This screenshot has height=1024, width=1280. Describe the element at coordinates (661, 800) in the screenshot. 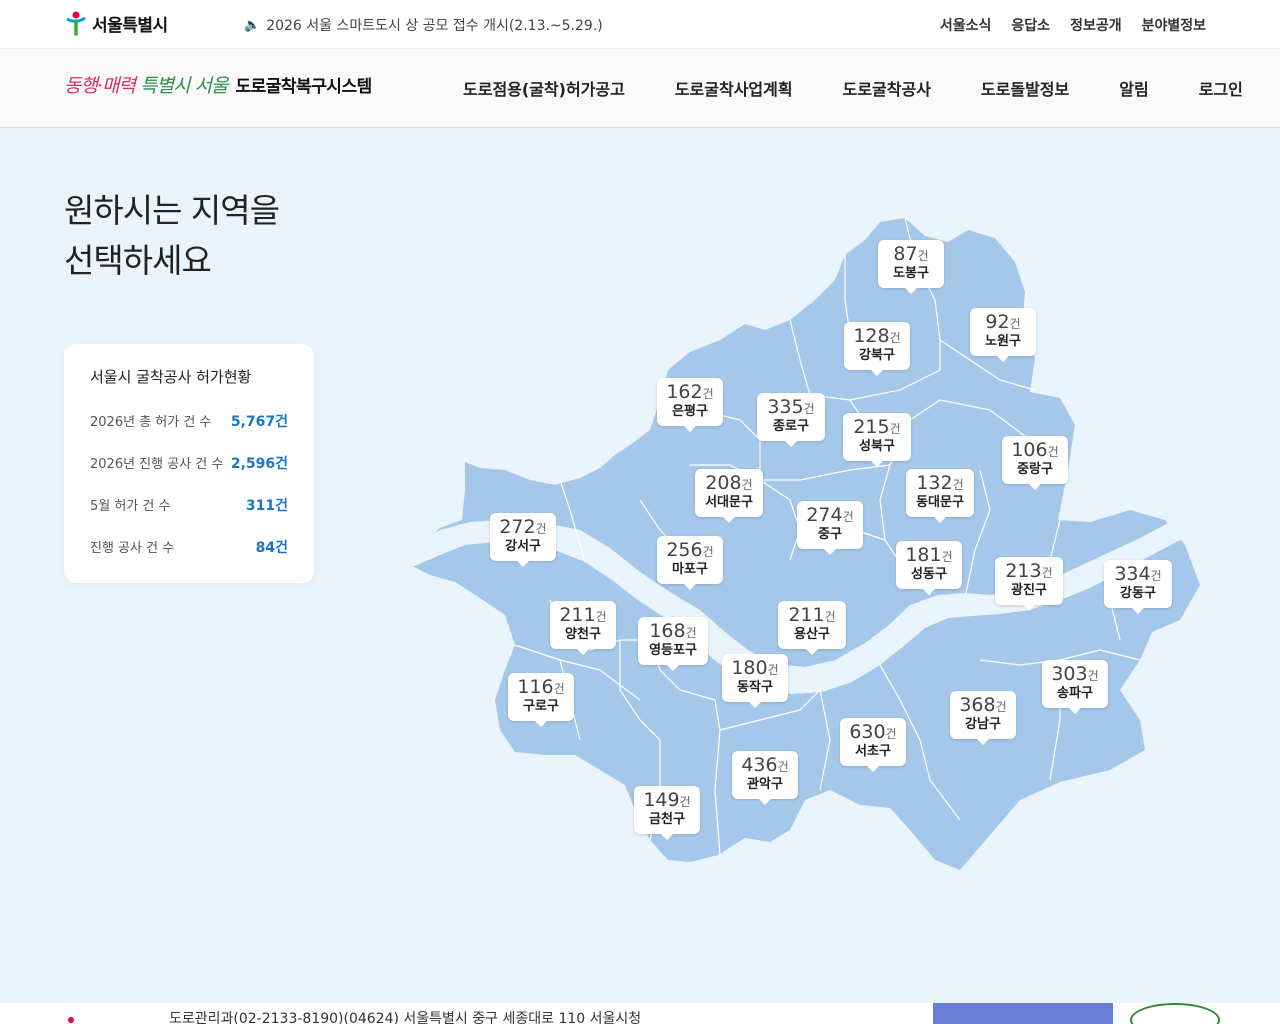

I see `district-count: 149` at that location.